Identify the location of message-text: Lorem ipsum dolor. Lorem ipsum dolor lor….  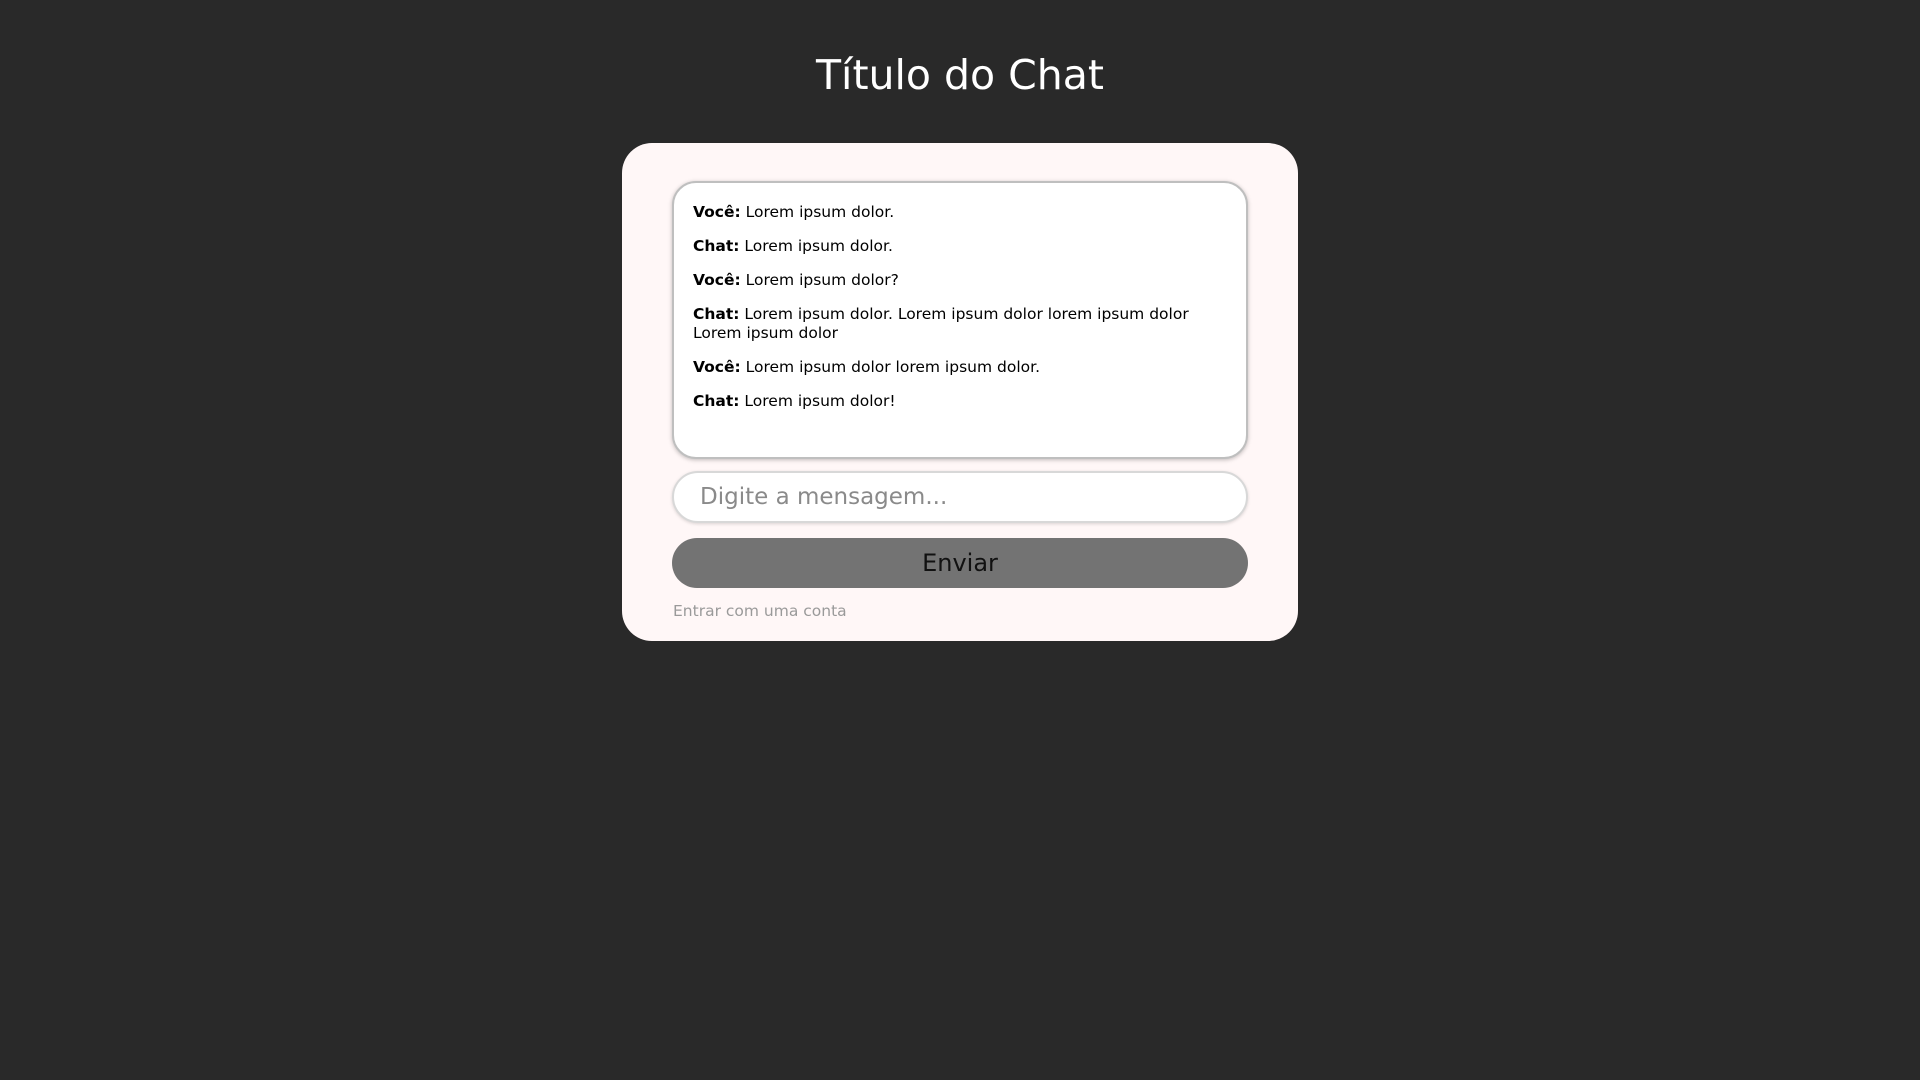
(941, 323).